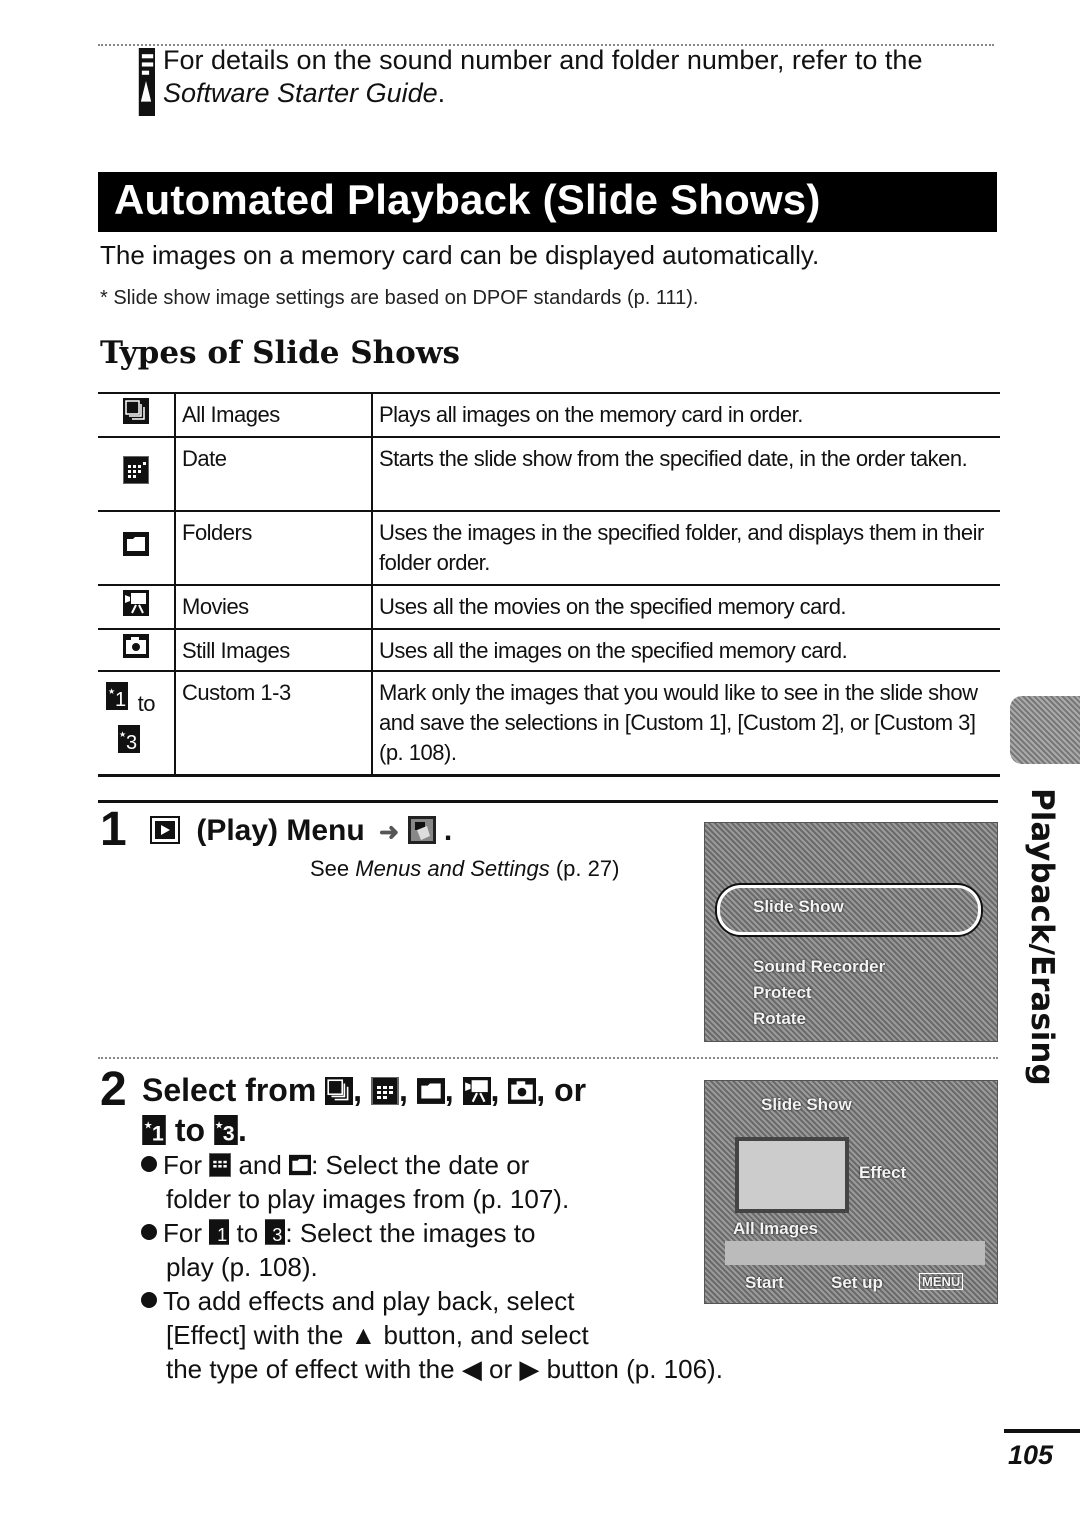 This screenshot has width=1080, height=1529. I want to click on type-name: Folders, so click(274, 548).